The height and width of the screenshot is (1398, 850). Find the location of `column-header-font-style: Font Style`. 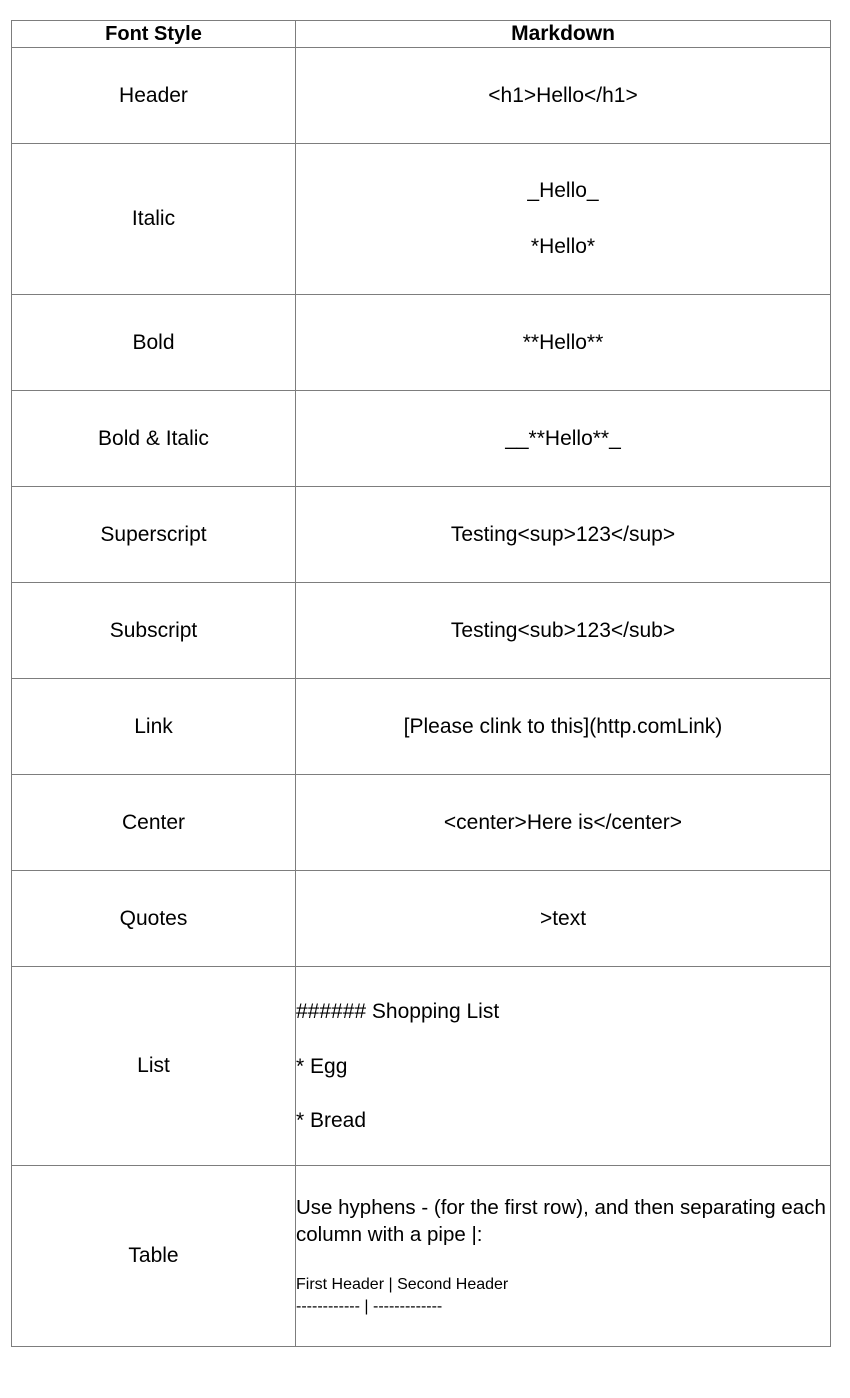

column-header-font-style: Font Style is located at coordinates (153, 34).